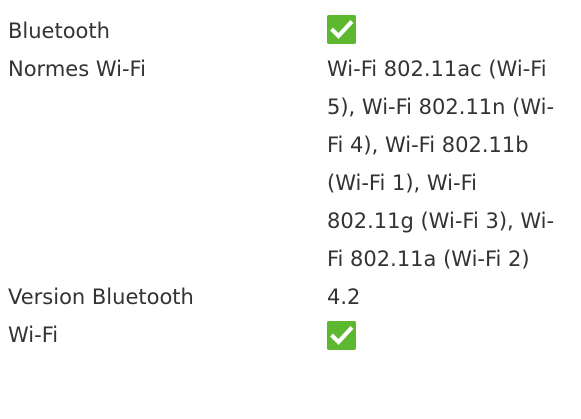 The width and height of the screenshot is (581, 419). Describe the element at coordinates (101, 297) in the screenshot. I see `spec-label: Version Bluetooth` at that location.